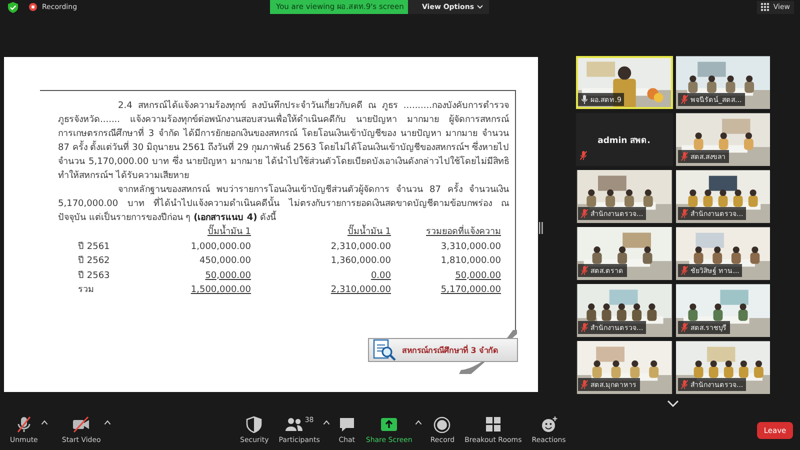 Image resolution: width=800 pixels, height=450 pixels. What do you see at coordinates (220, 247) in the screenshot?
I see `table-cell-text: 1,000,000.00` at bounding box center [220, 247].